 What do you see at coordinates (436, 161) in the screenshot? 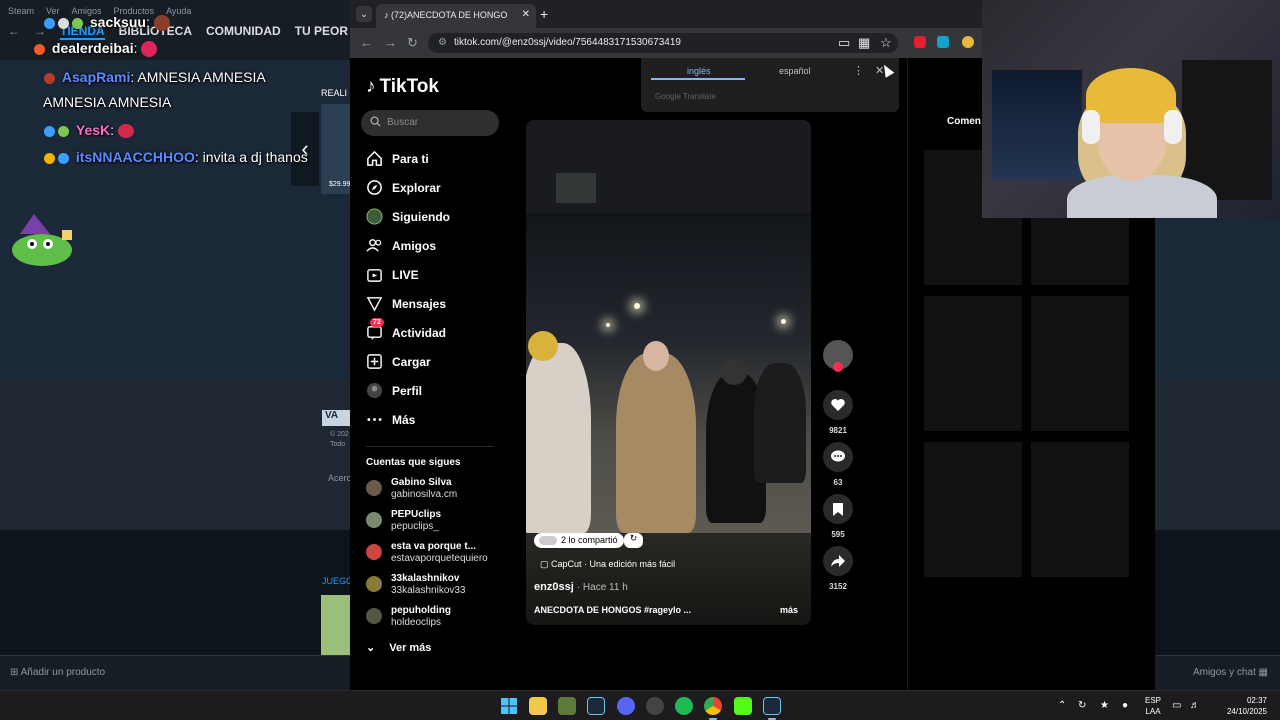
I see `nav-for-you: Para ti` at bounding box center [436, 161].